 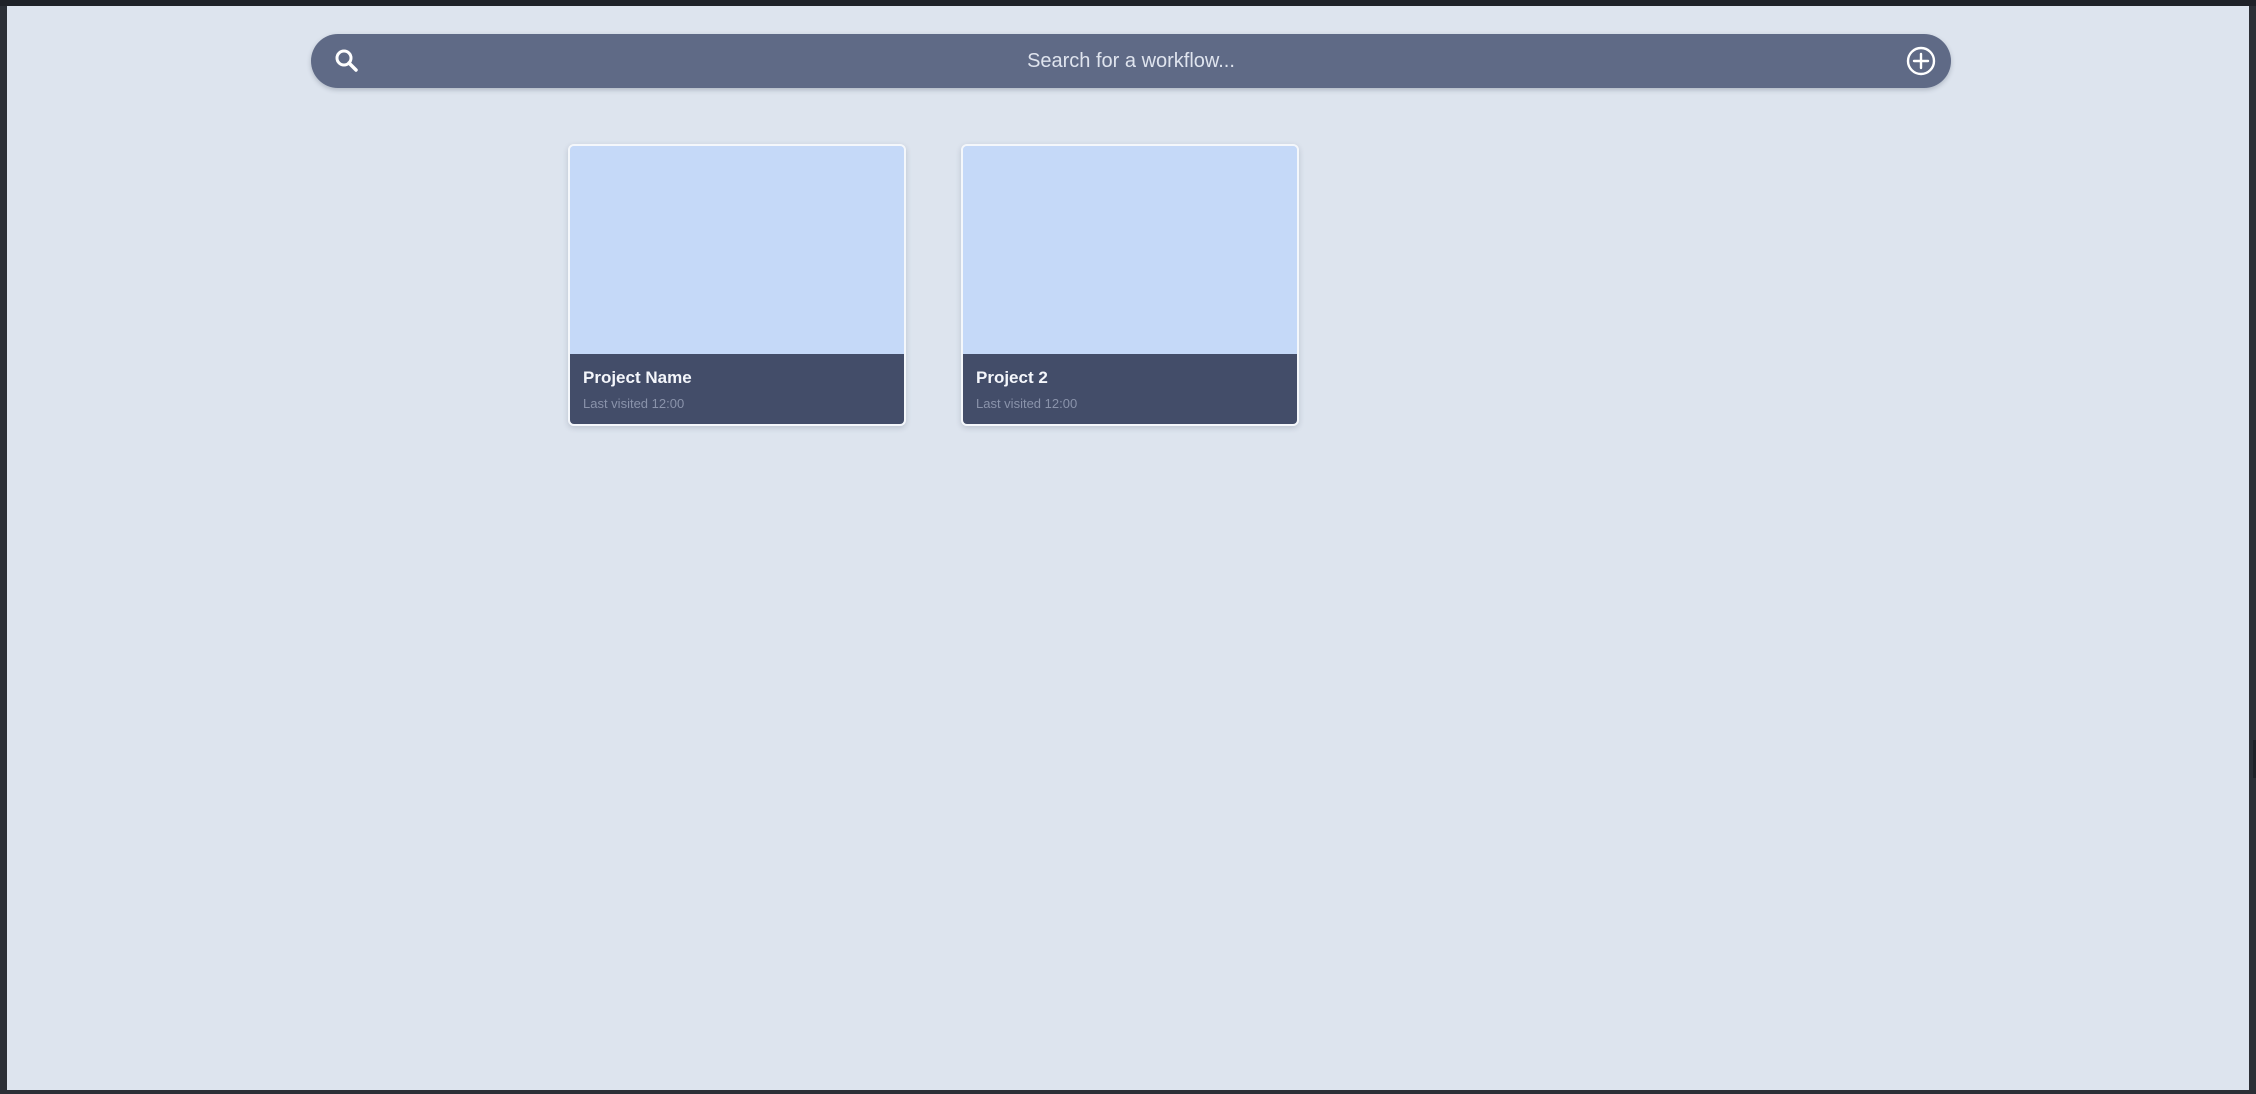 I want to click on project-card: Project 2 Last visited 12:00, so click(x=1130, y=285).